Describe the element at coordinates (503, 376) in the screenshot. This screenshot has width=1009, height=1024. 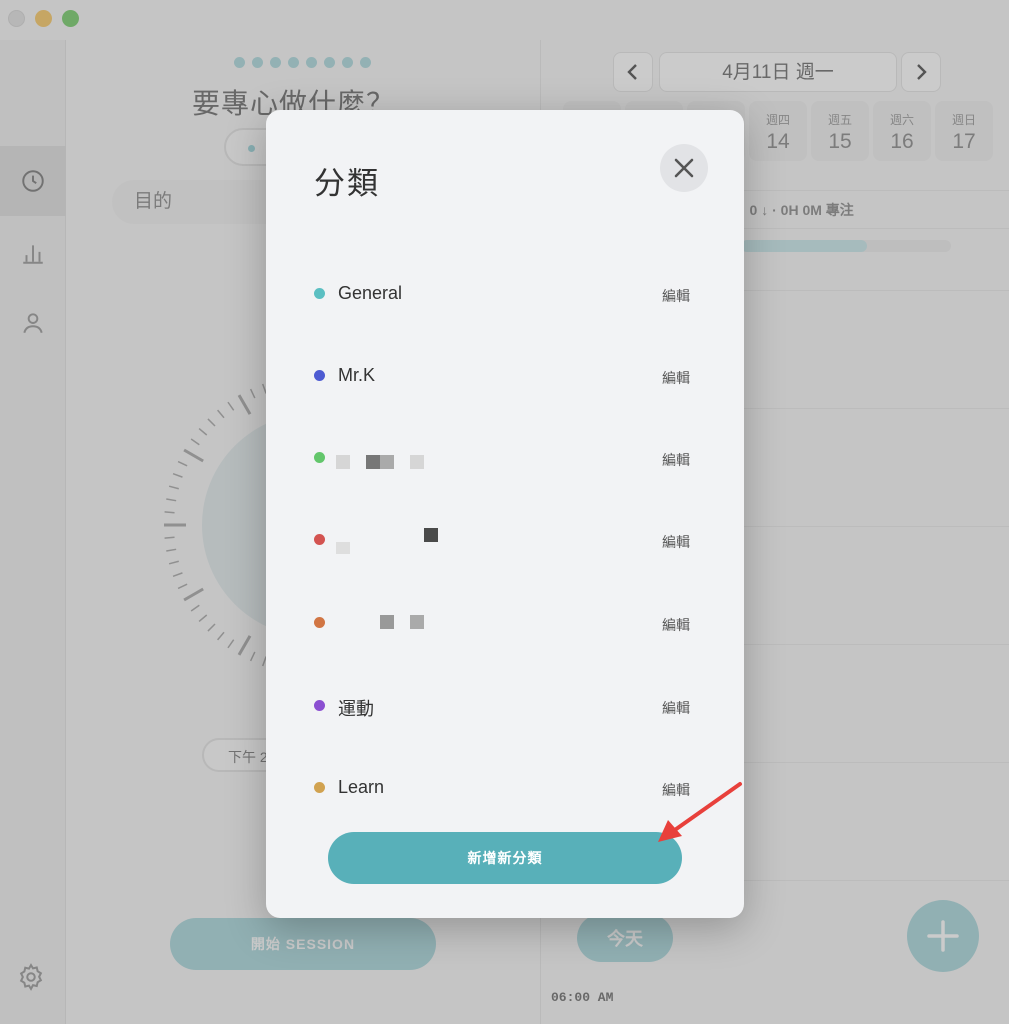
I see `list-item: Mr.K 編輯` at that location.